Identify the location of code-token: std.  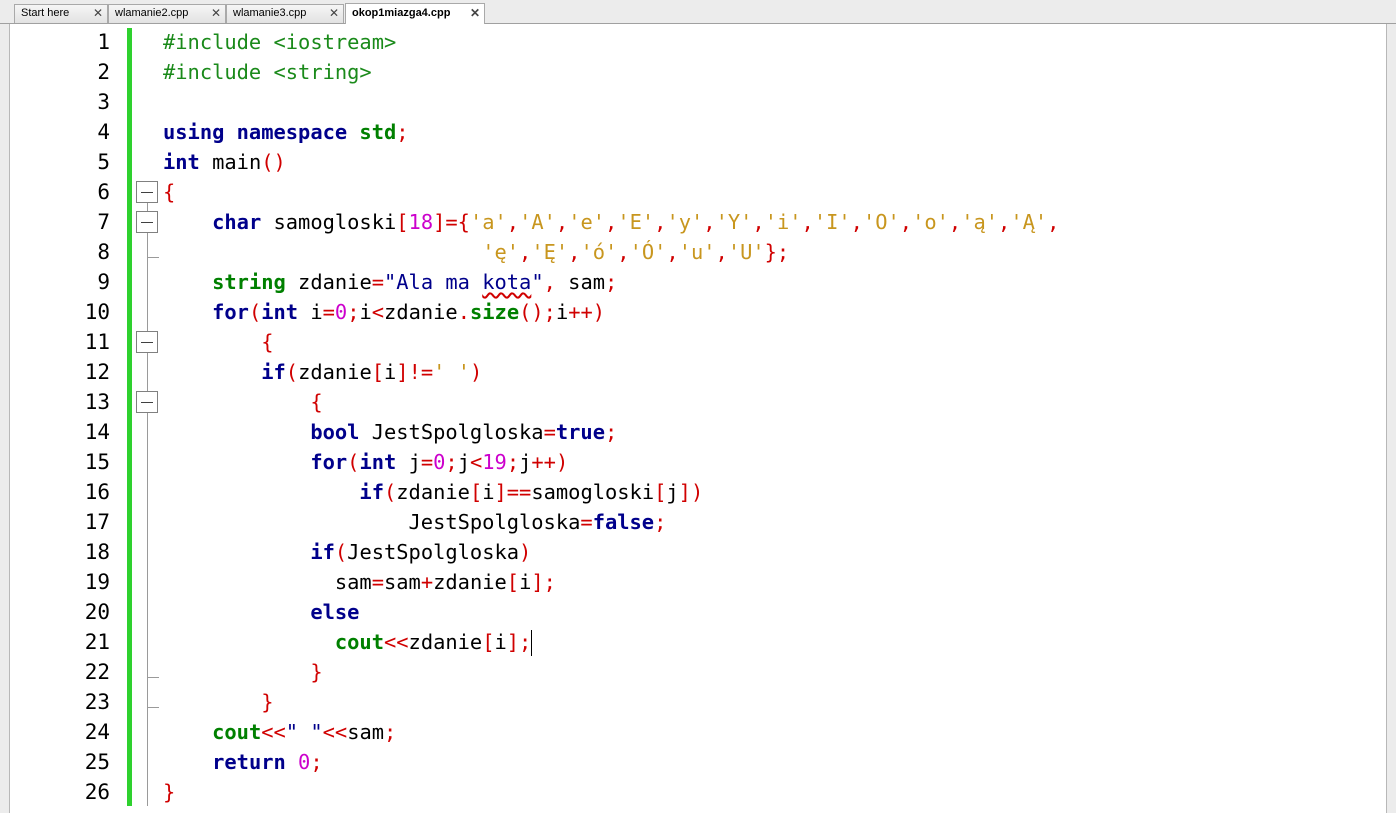
(378, 132).